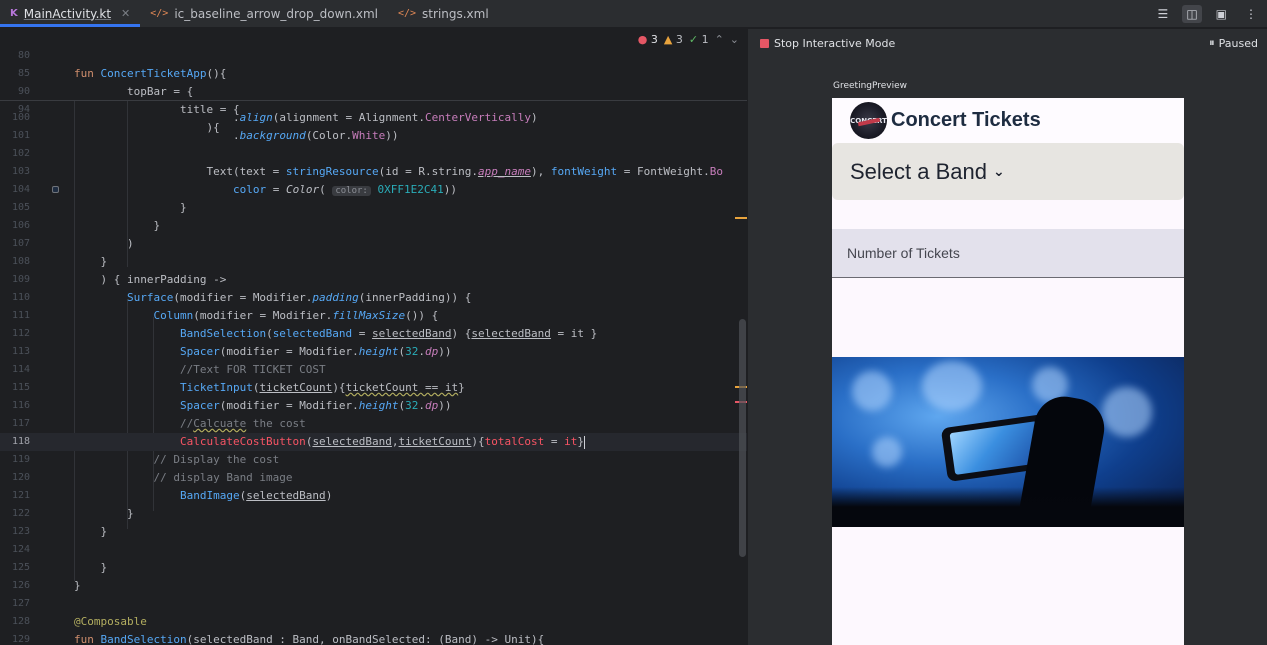  Describe the element at coordinates (966, 120) in the screenshot. I see `app-title: Concert Tickets` at that location.